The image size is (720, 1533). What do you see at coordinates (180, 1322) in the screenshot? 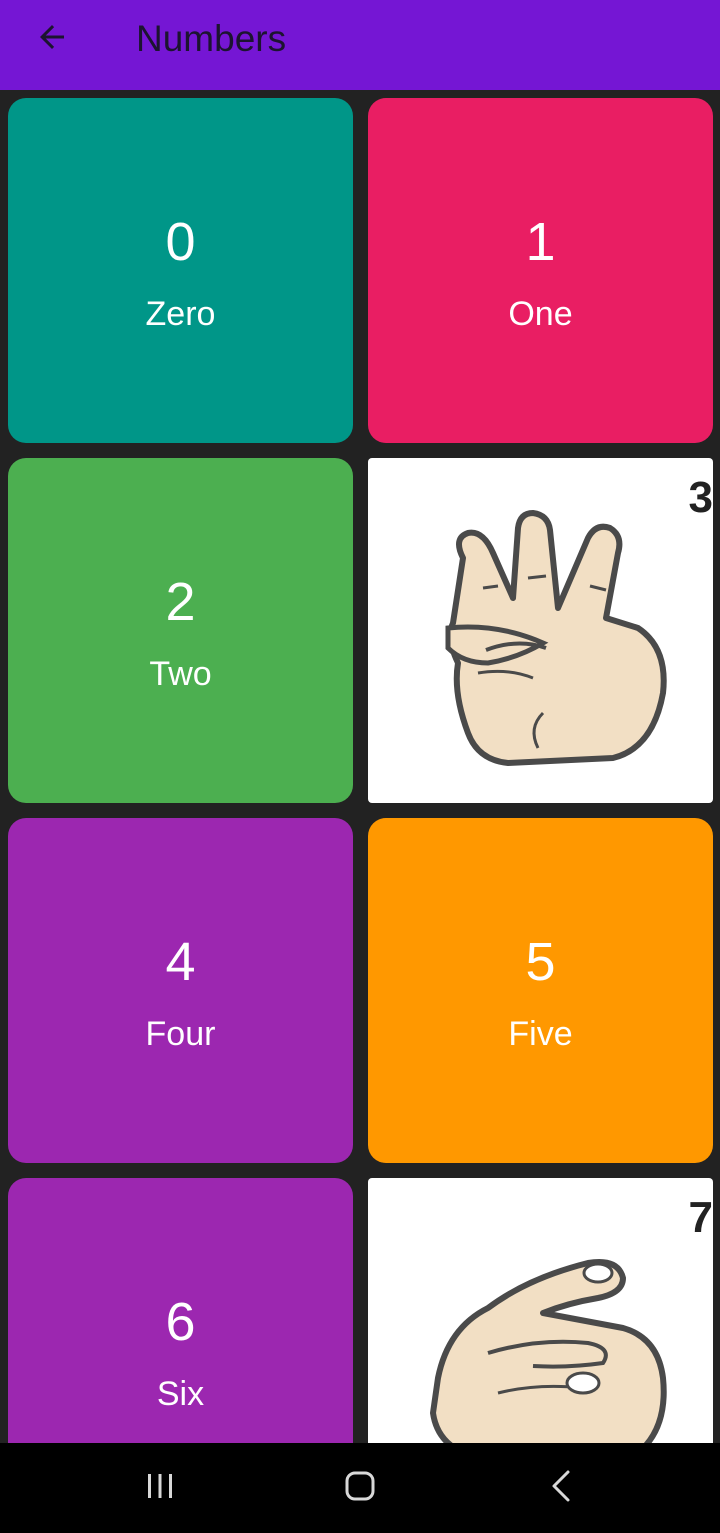
I see `card-number: 6` at bounding box center [180, 1322].